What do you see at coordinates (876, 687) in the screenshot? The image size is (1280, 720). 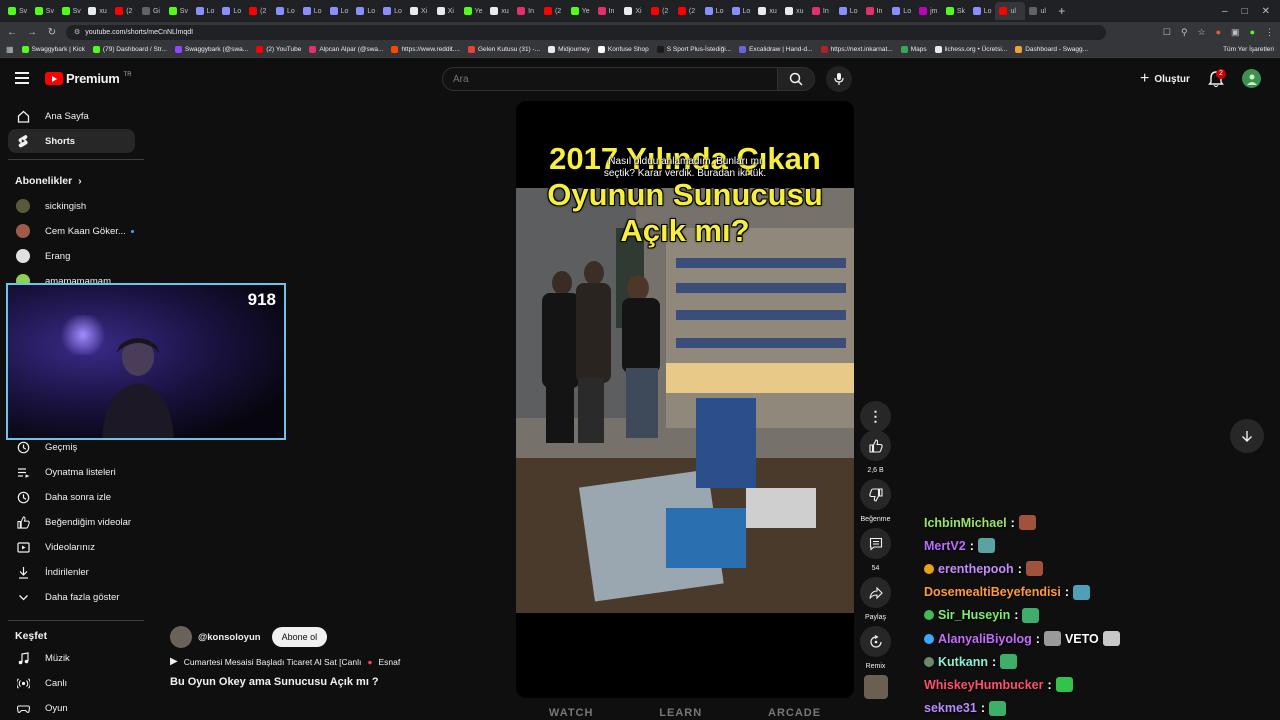 I see `audio-source-thumbnail` at bounding box center [876, 687].